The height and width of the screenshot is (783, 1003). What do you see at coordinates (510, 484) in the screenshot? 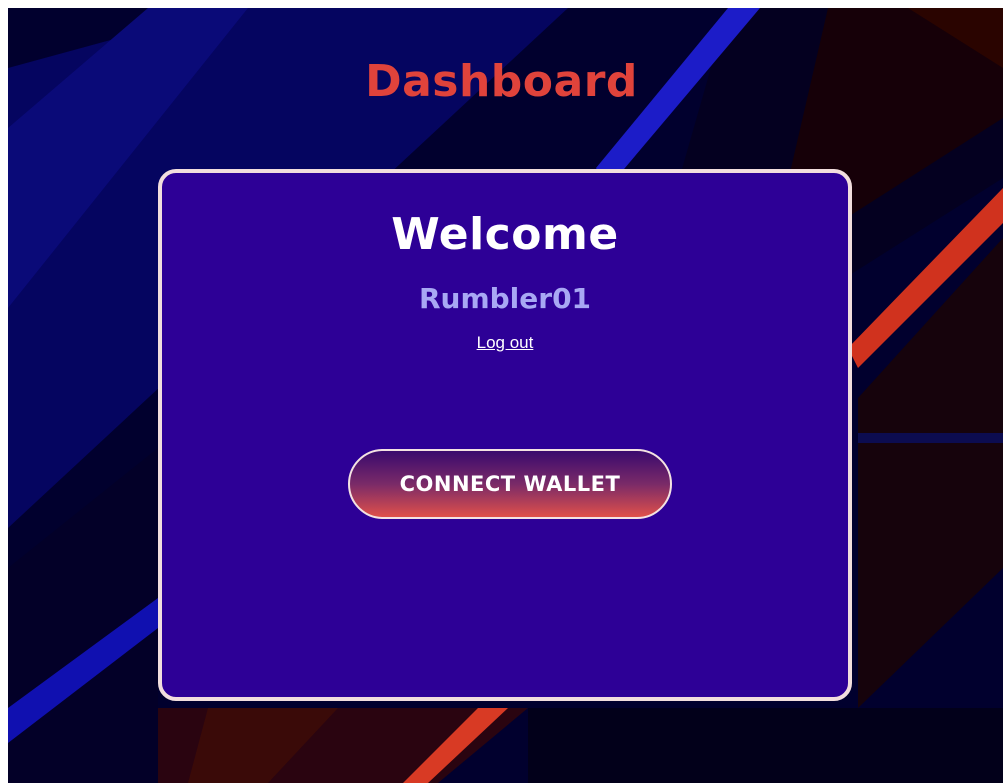
I see `connect-wallet-button: CONNECT WALLET` at bounding box center [510, 484].